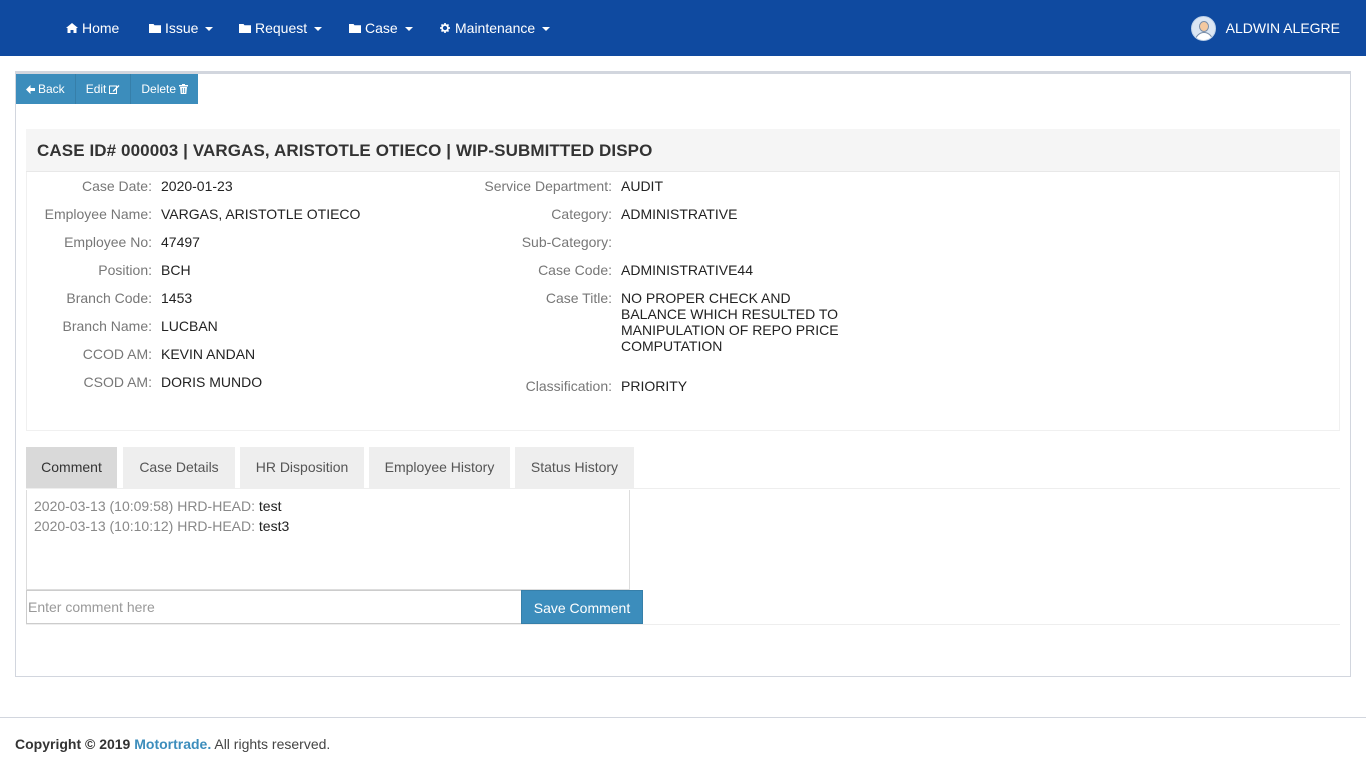  What do you see at coordinates (176, 270) in the screenshot?
I see `field-value-position: BCH` at bounding box center [176, 270].